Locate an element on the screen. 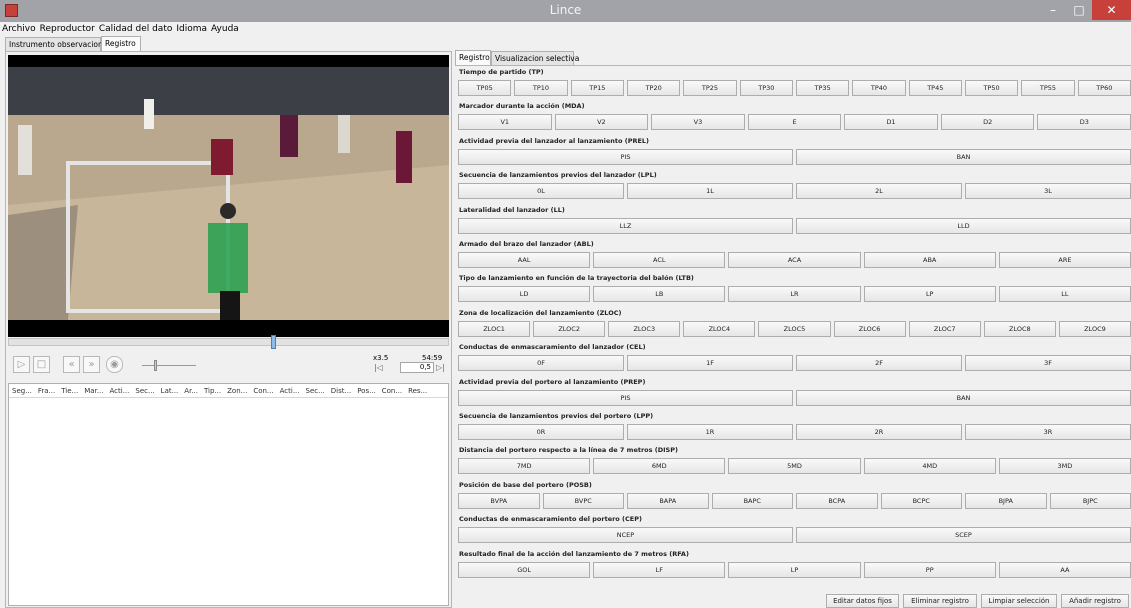  option-button: D3 is located at coordinates (1084, 122).